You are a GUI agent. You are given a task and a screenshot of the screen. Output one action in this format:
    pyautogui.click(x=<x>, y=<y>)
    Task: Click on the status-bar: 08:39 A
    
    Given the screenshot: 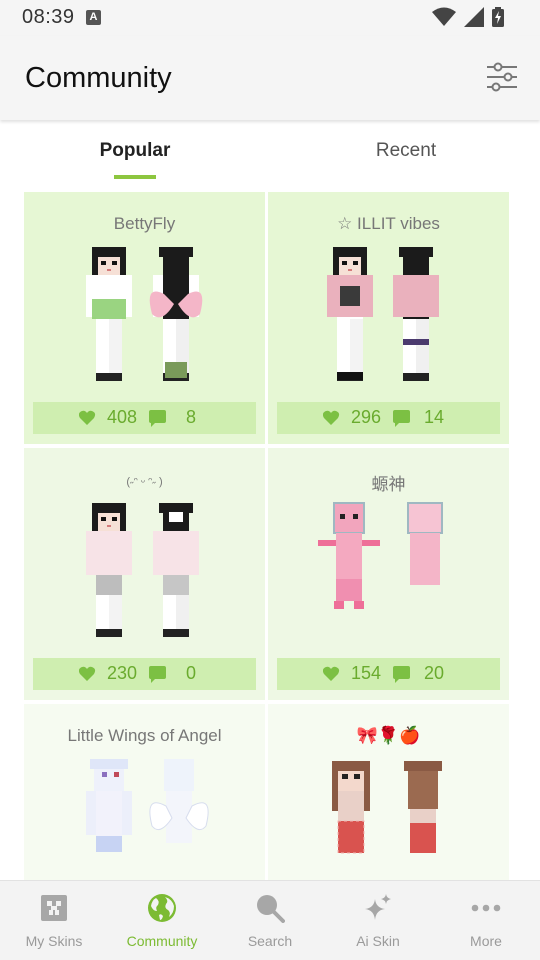 What is the action you would take?
    pyautogui.click(x=270, y=18)
    